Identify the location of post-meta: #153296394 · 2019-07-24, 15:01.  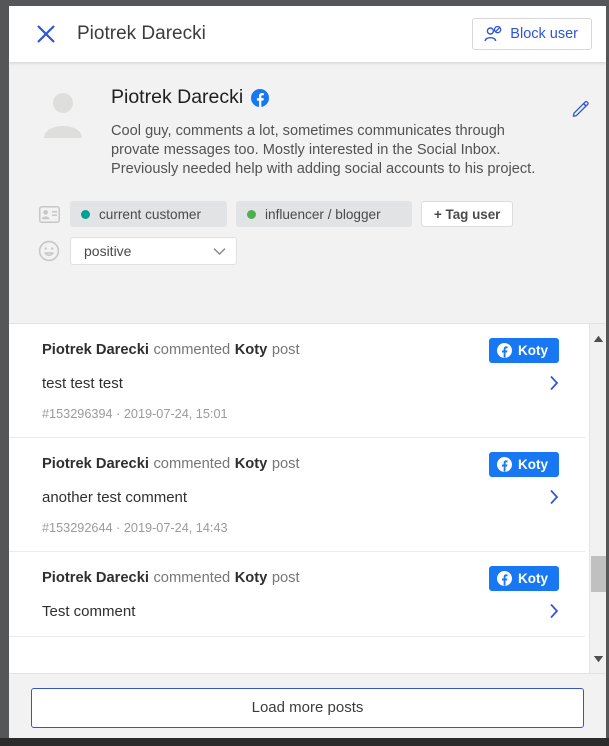
(300, 414).